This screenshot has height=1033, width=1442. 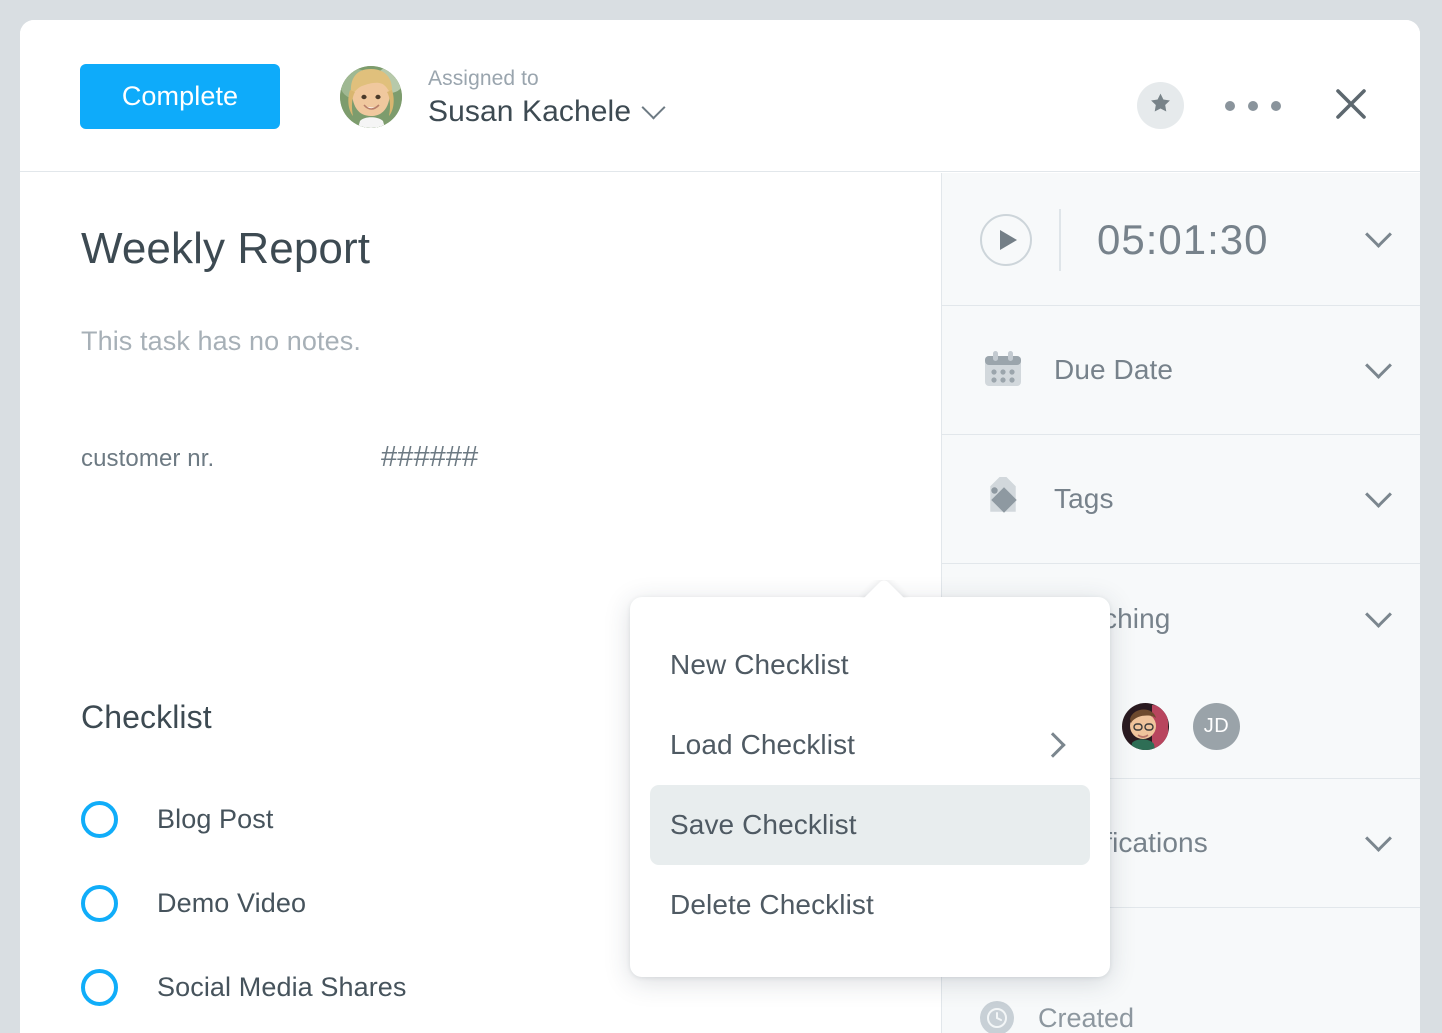 I want to click on menu-item-label: Save Checklist, so click(x=869, y=825).